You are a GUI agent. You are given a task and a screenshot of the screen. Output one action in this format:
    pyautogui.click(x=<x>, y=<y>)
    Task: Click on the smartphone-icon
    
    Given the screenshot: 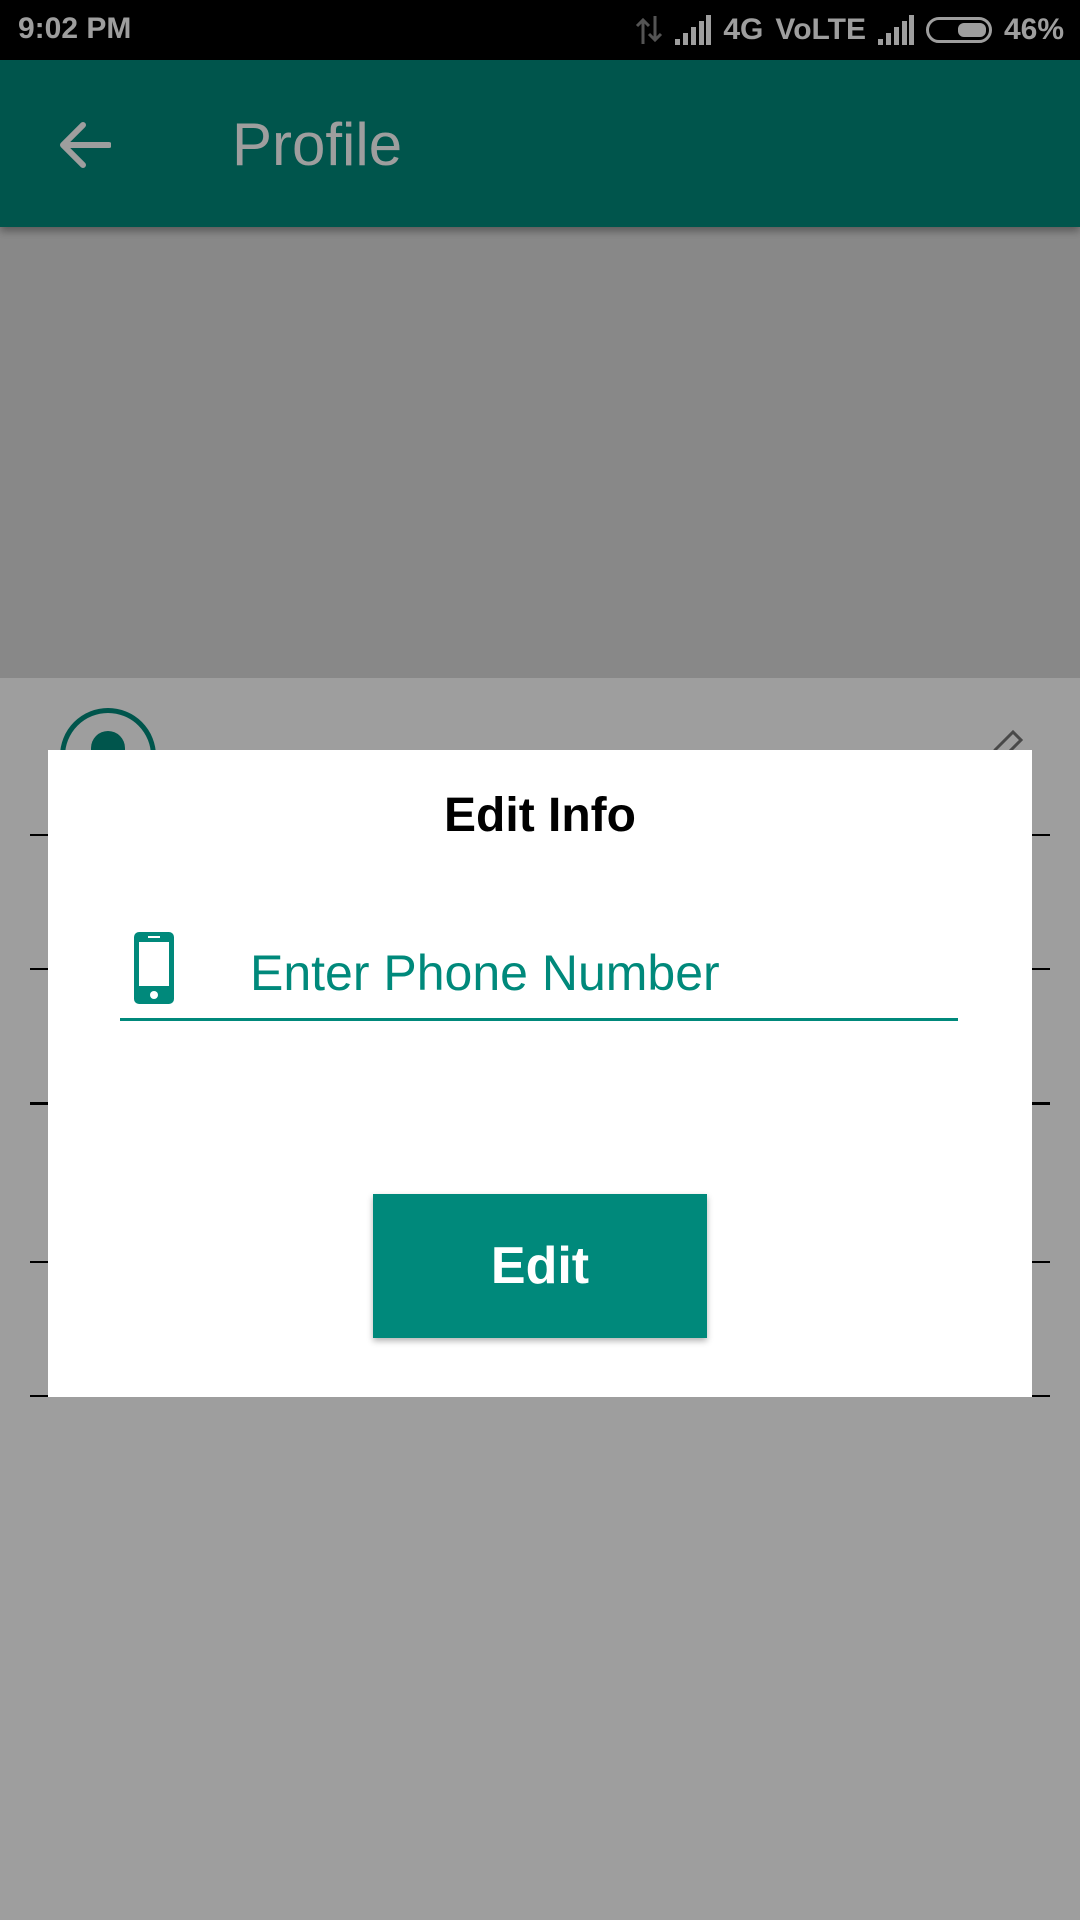 What is the action you would take?
    pyautogui.click(x=154, y=968)
    